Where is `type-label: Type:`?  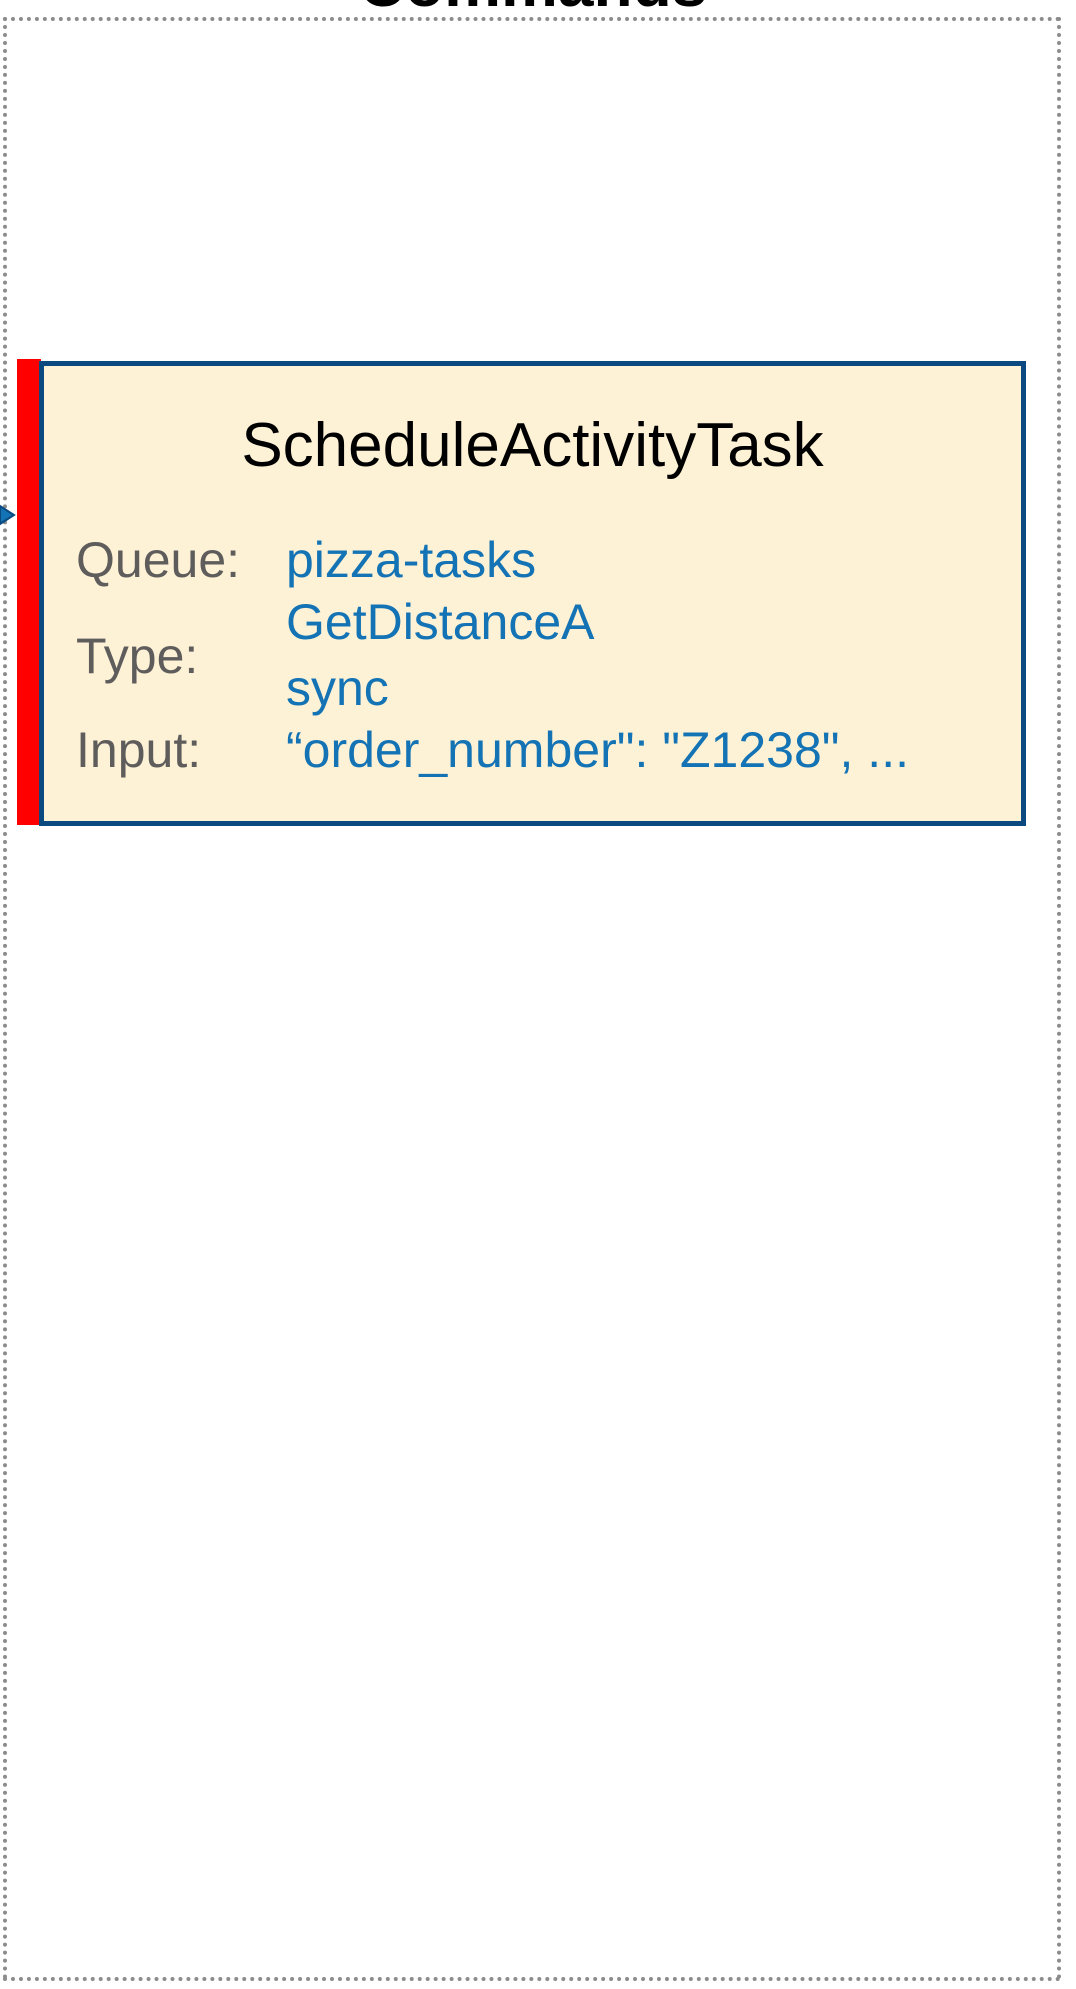
type-label: Type: is located at coordinates (137, 656).